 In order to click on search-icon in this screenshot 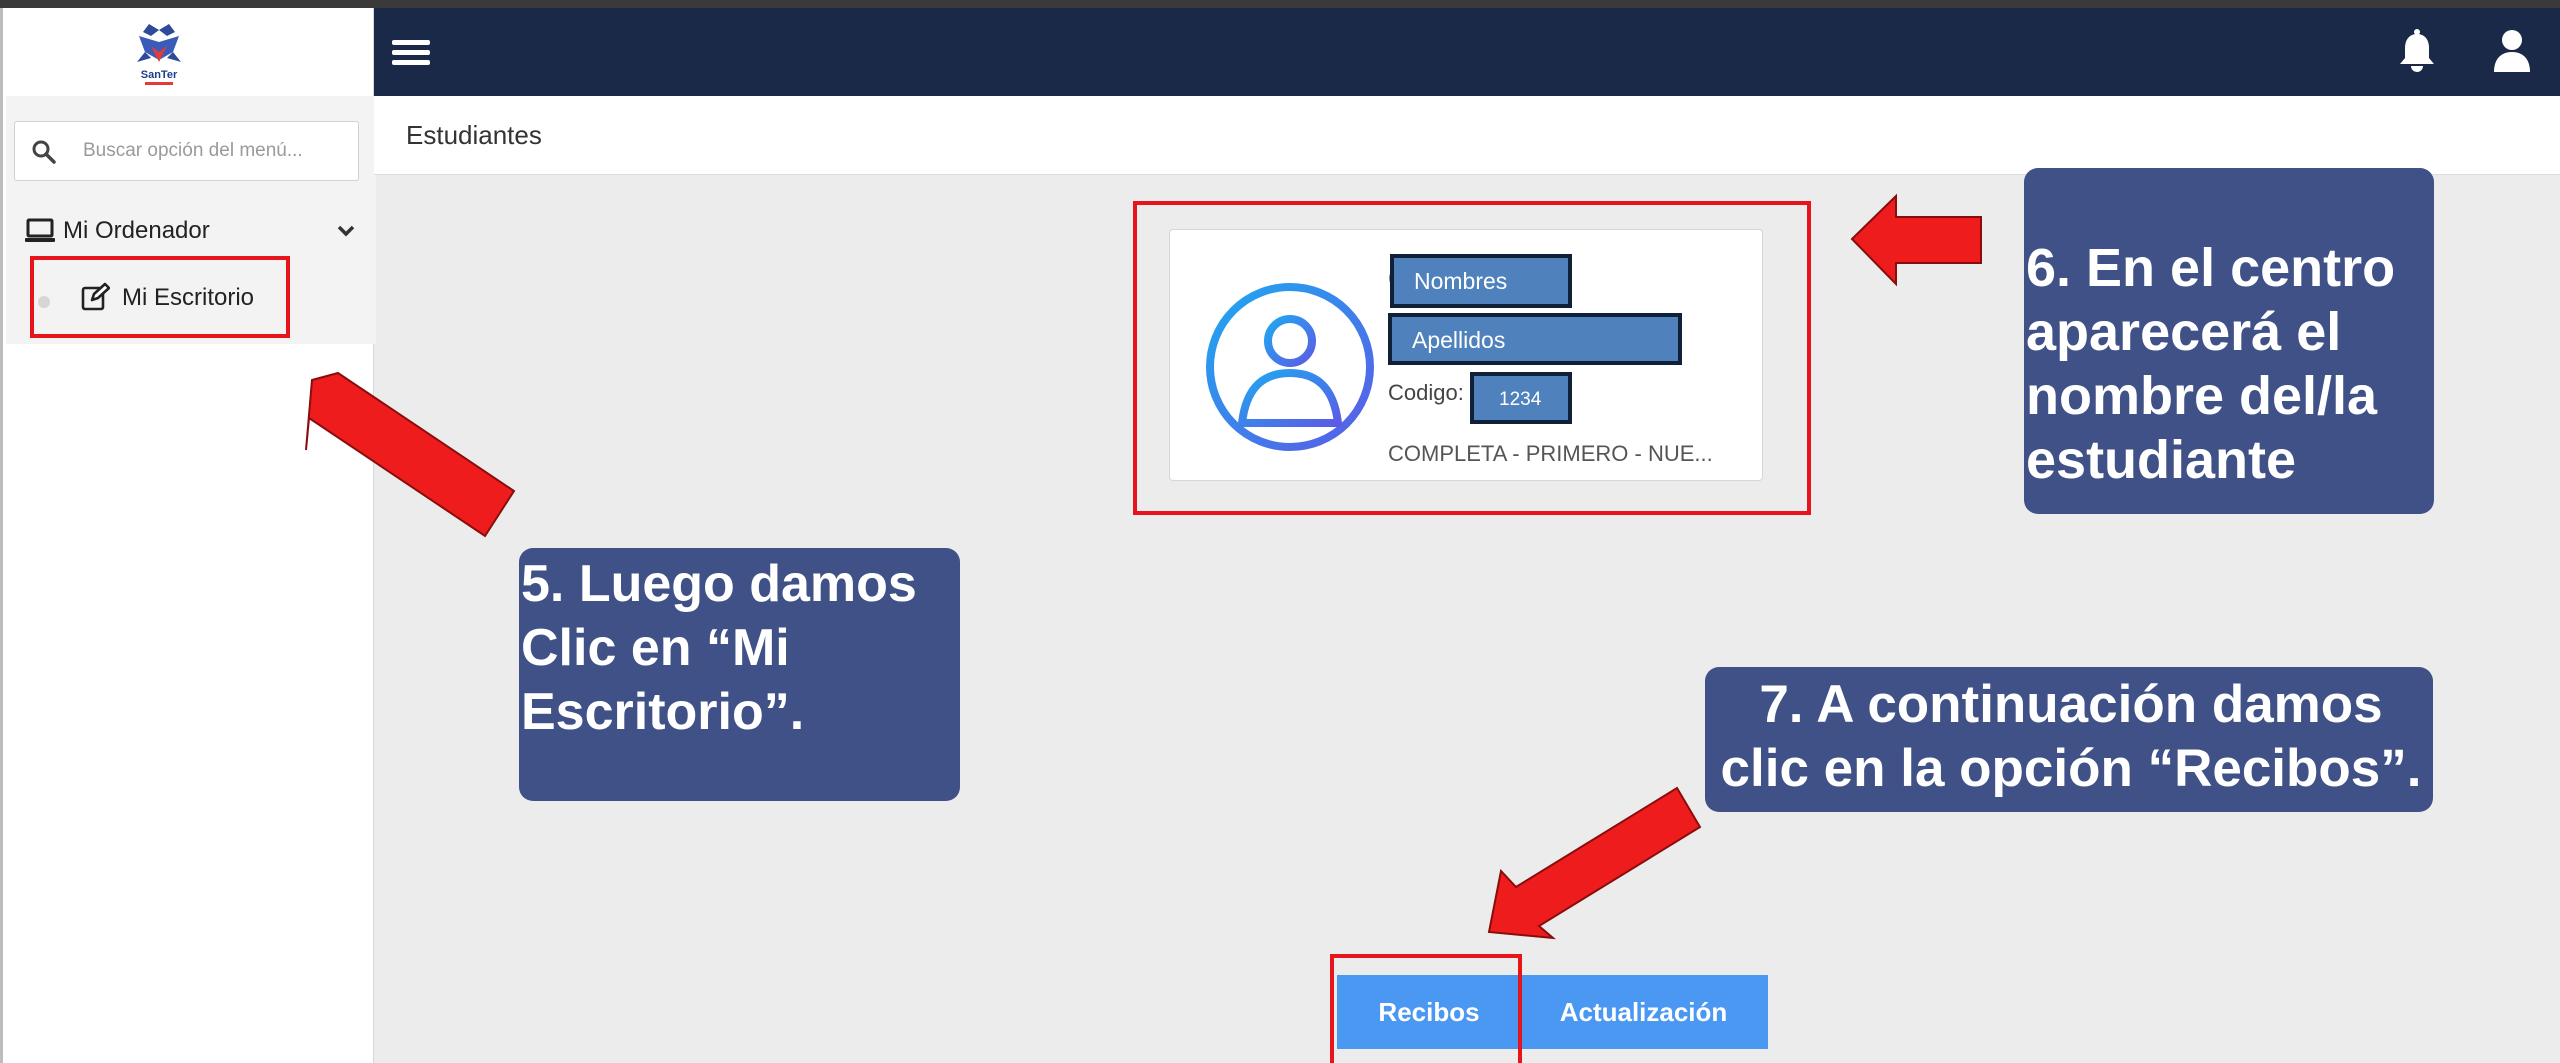, I will do `click(44, 152)`.